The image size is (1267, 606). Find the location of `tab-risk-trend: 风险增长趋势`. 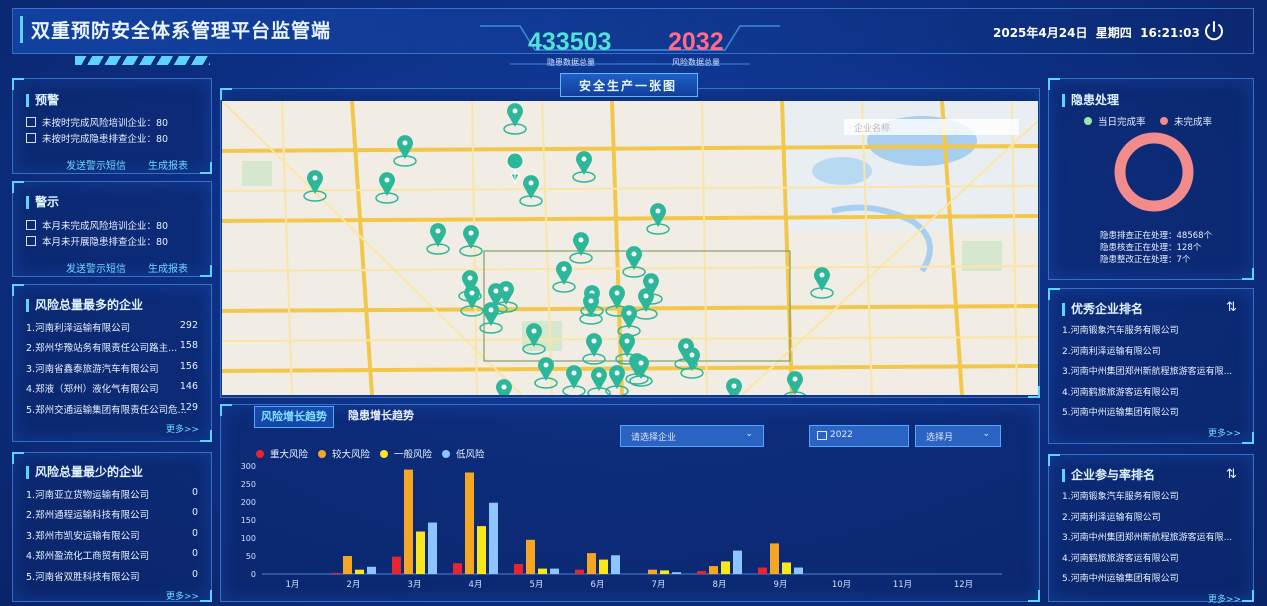

tab-risk-trend: 风险增长趋势 is located at coordinates (294, 417).